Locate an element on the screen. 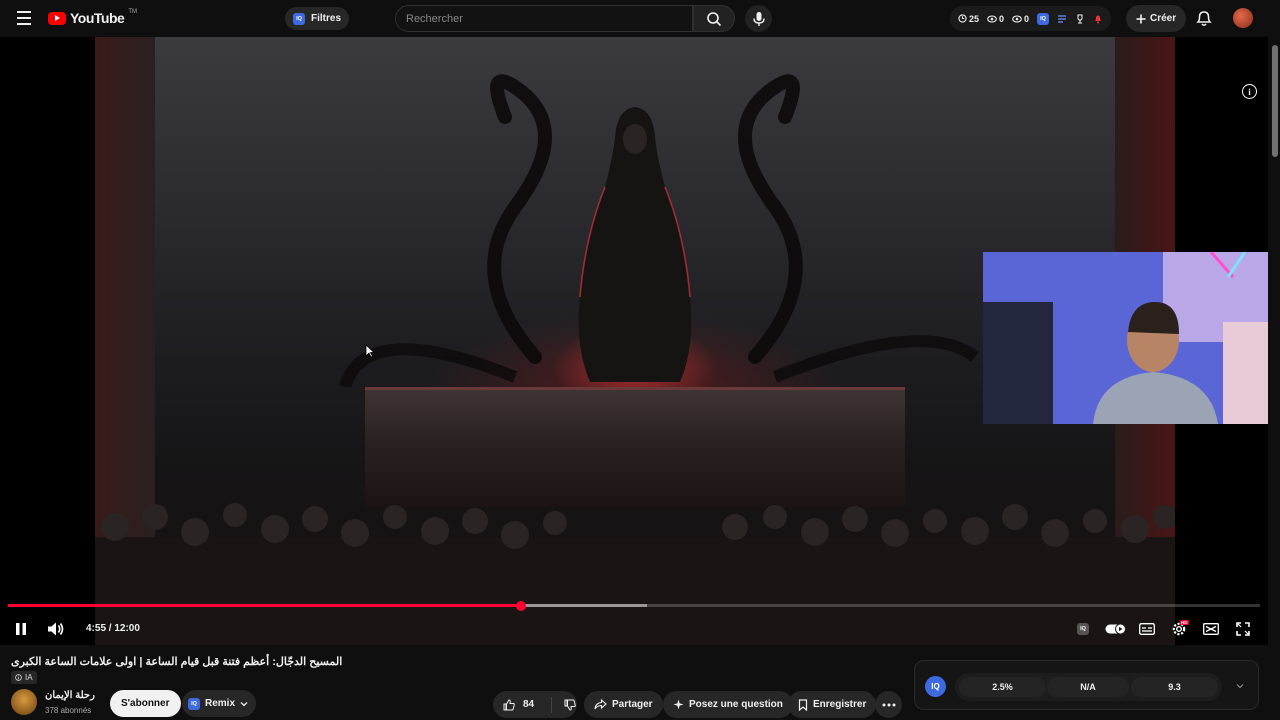 Image resolution: width=1280 pixels, height=720 pixels. volume-button is located at coordinates (56, 629).